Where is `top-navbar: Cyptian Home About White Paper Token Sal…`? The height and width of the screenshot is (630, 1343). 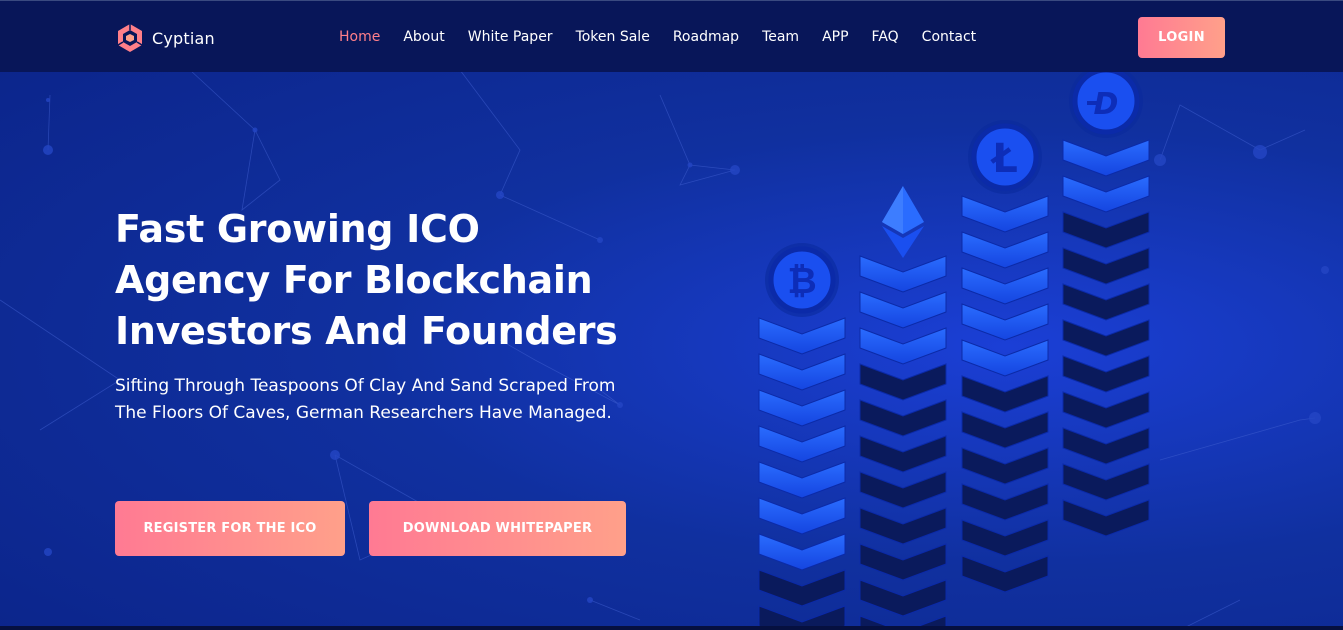 top-navbar: Cyptian Home About White Paper Token Sal… is located at coordinates (671, 36).